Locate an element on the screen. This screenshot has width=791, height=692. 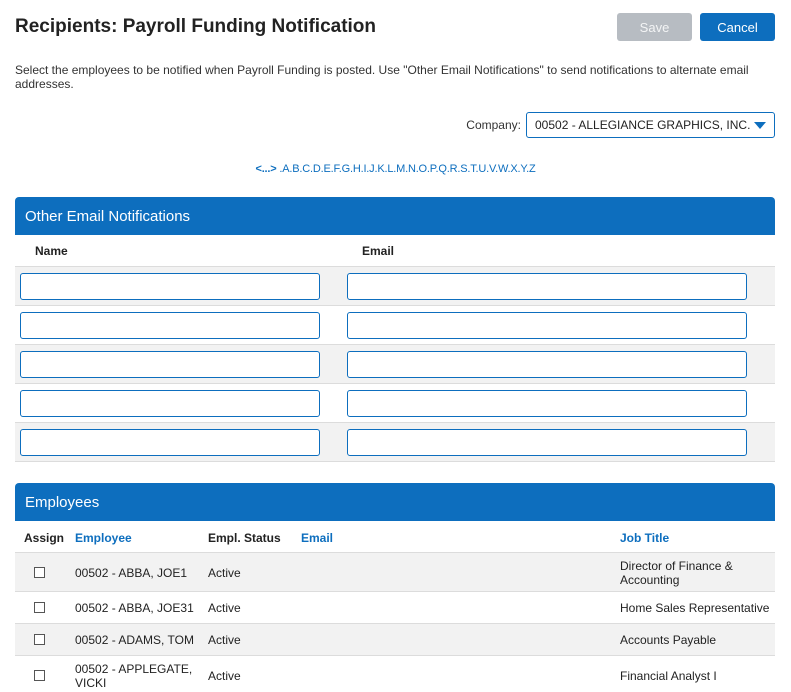
other-email-column-headers: Name Email is located at coordinates (395, 251).